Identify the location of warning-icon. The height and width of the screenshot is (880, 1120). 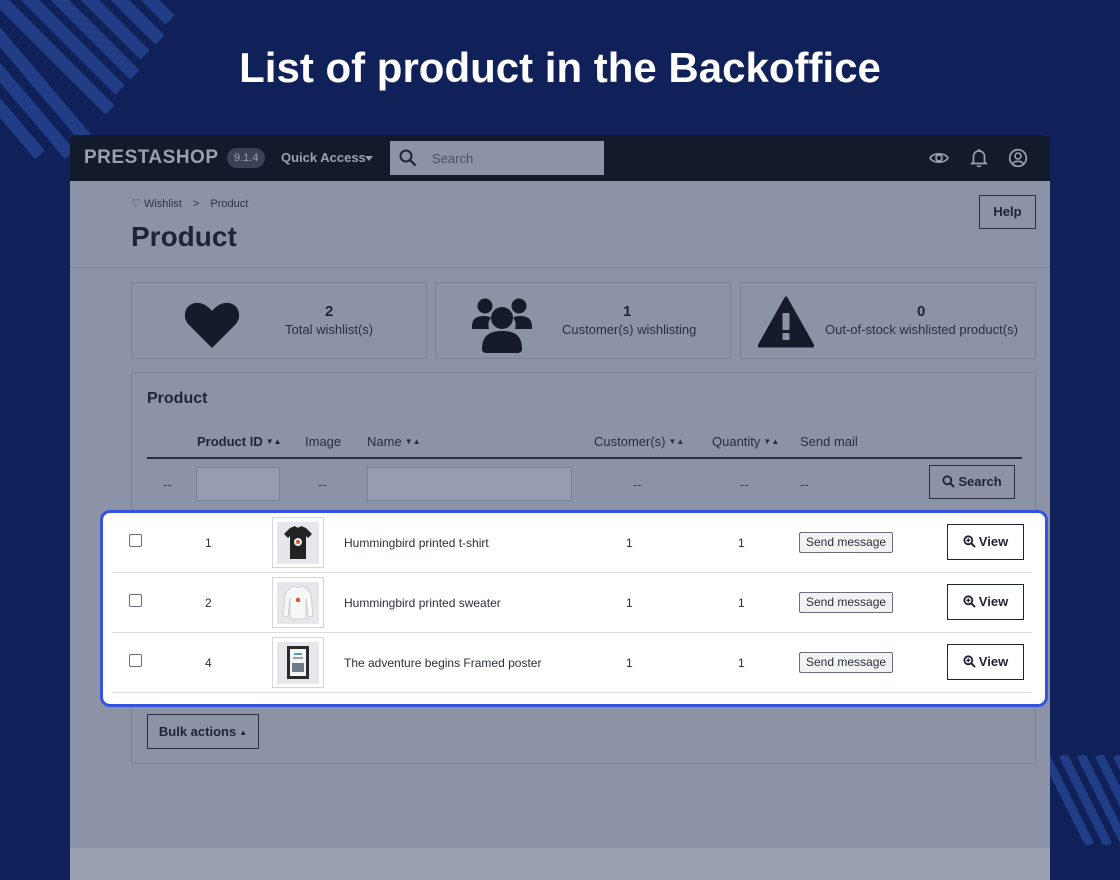
(786, 322).